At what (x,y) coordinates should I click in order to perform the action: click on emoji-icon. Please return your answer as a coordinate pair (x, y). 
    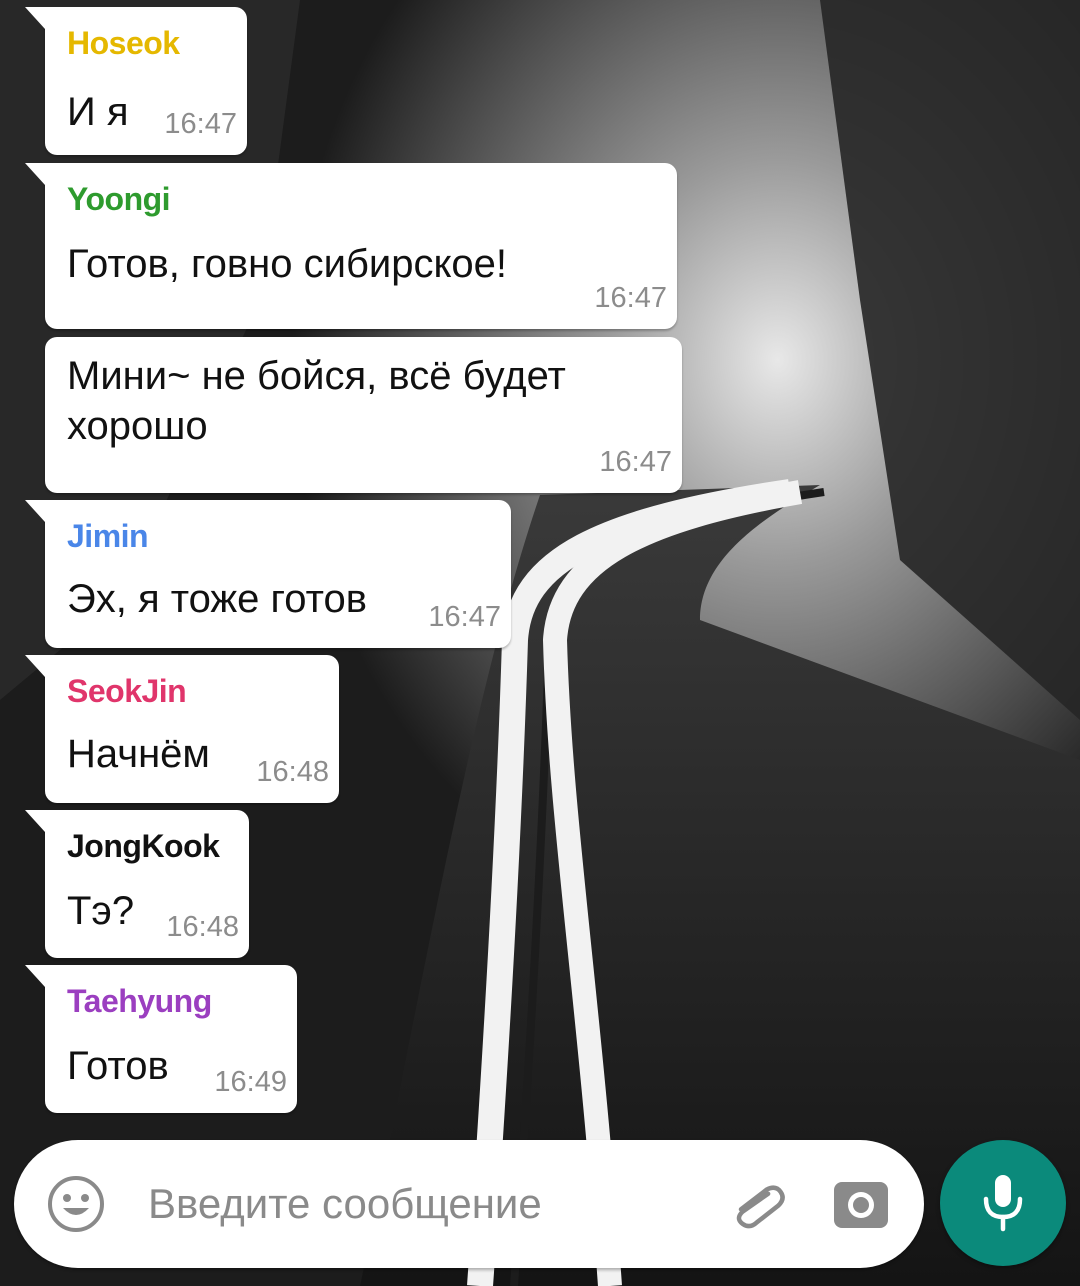
    Looking at the image, I should click on (76, 1204).